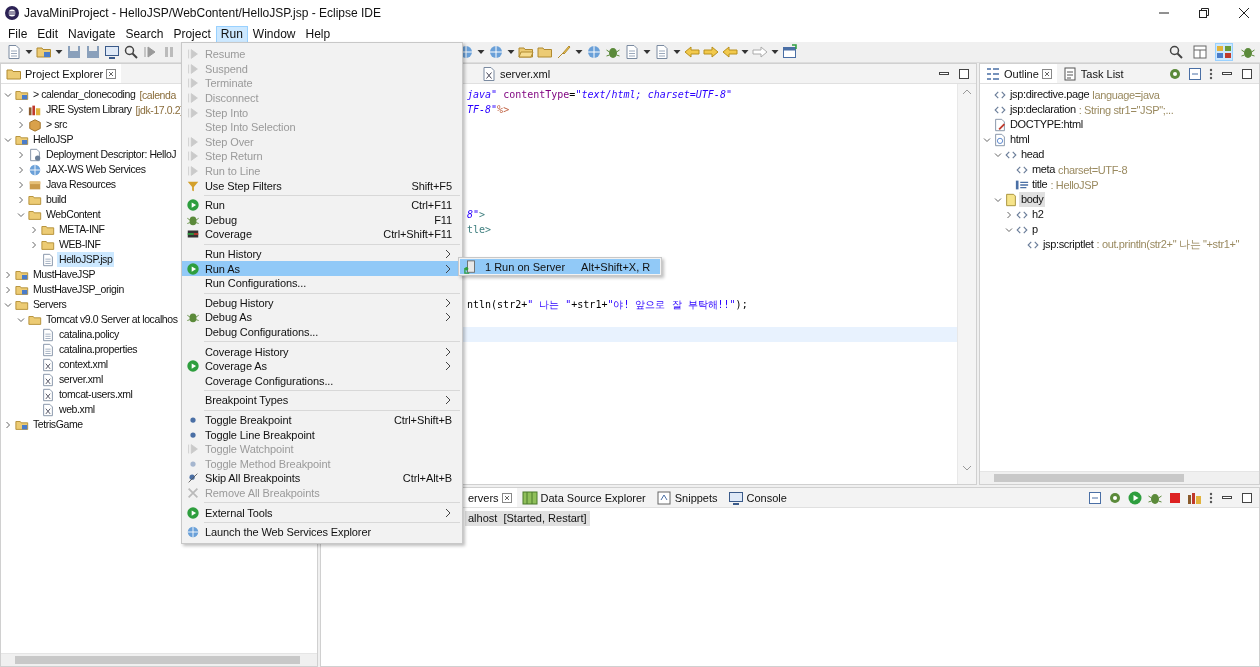 Image resolution: width=1260 pixels, height=667 pixels. What do you see at coordinates (790, 52) in the screenshot?
I see `window-icon` at bounding box center [790, 52].